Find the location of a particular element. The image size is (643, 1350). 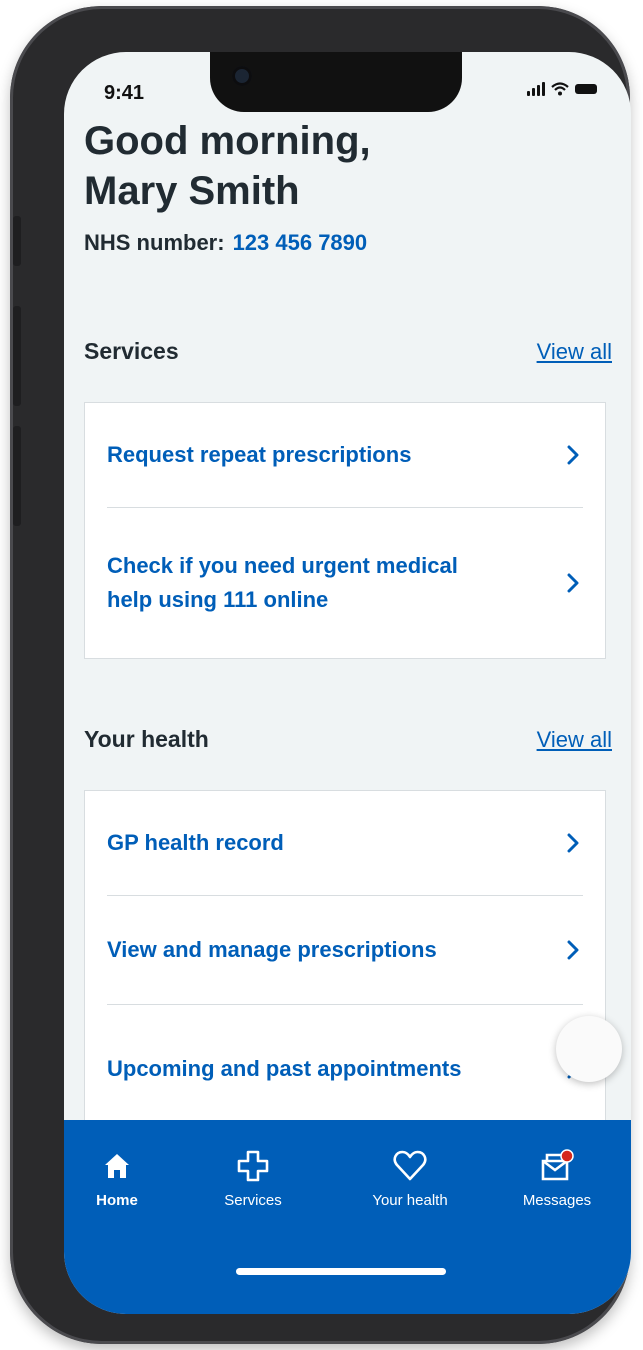

health-item-label: View and manage prescriptions is located at coordinates (272, 949).